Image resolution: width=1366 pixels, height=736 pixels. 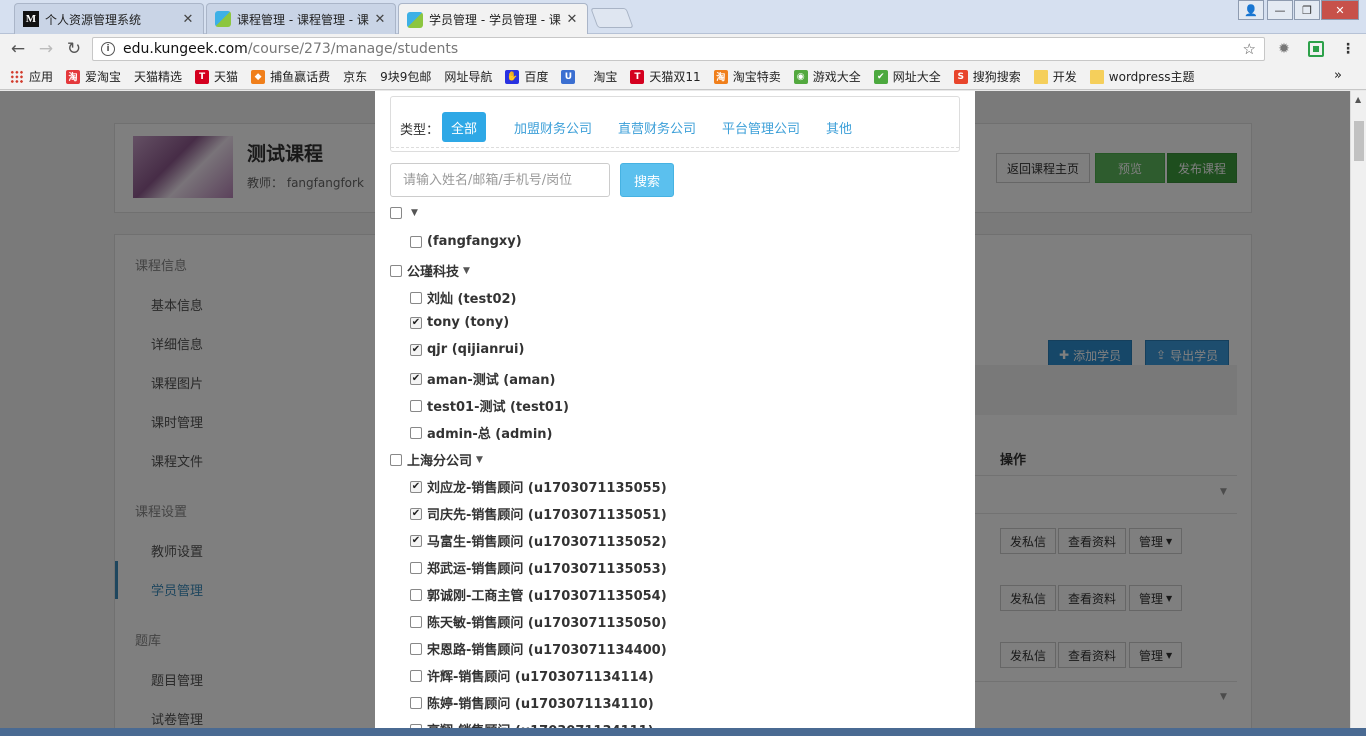 What do you see at coordinates (907, 76) in the screenshot?
I see `bookmark-item: ✔ 网址大全` at bounding box center [907, 76].